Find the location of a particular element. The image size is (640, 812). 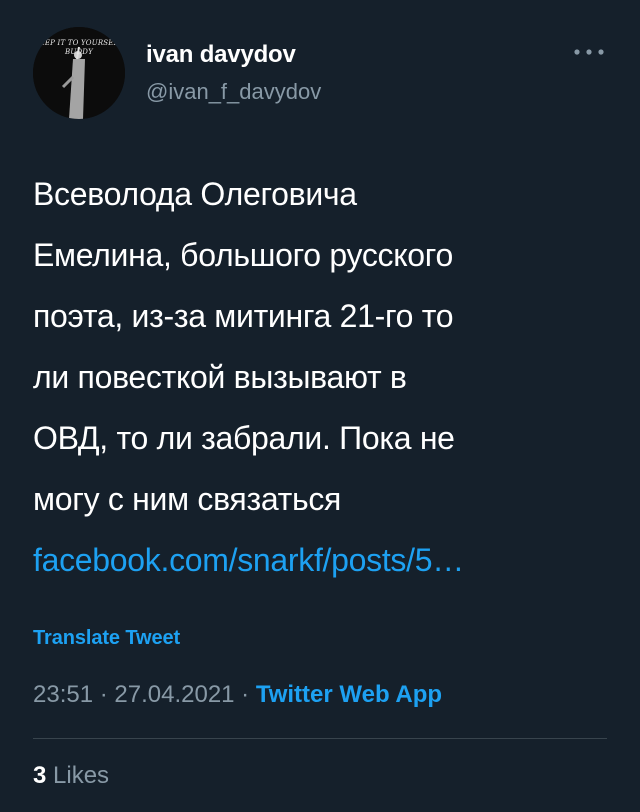

tweet-metadata: 23:51 · 27.04.2021 · Twitter Web App is located at coordinates (237, 695).